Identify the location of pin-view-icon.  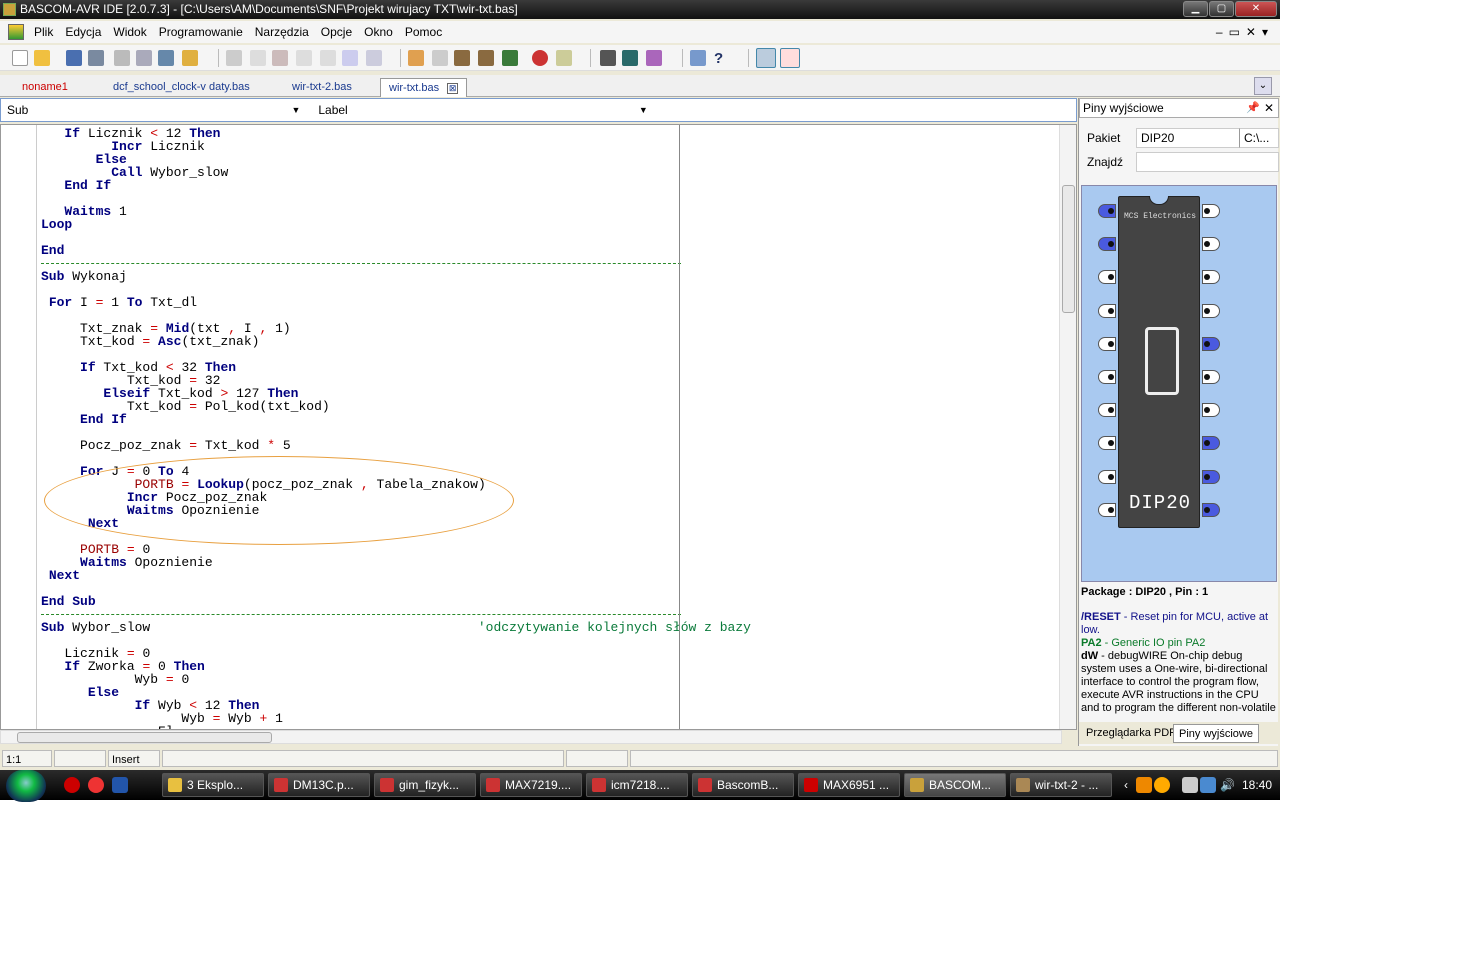
(766, 58).